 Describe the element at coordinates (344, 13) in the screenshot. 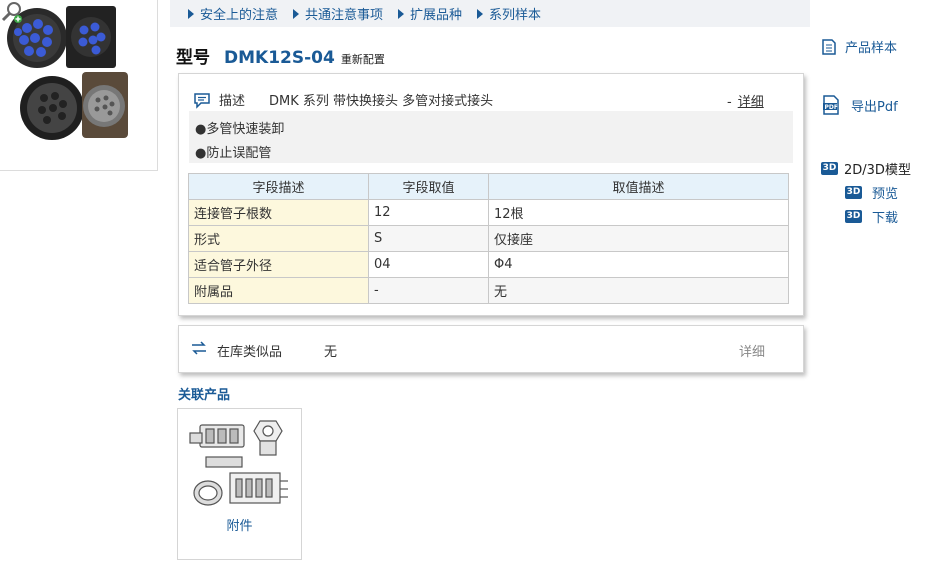

I see `breadcrumb-label: 共通注意事项` at that location.